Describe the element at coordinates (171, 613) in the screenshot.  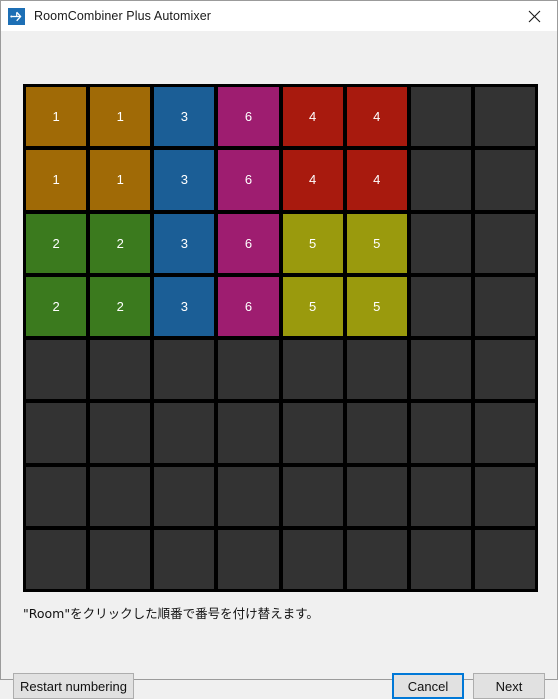
I see `instruction-text: "Room"をクリックした順番で番号を付け替えます。` at that location.